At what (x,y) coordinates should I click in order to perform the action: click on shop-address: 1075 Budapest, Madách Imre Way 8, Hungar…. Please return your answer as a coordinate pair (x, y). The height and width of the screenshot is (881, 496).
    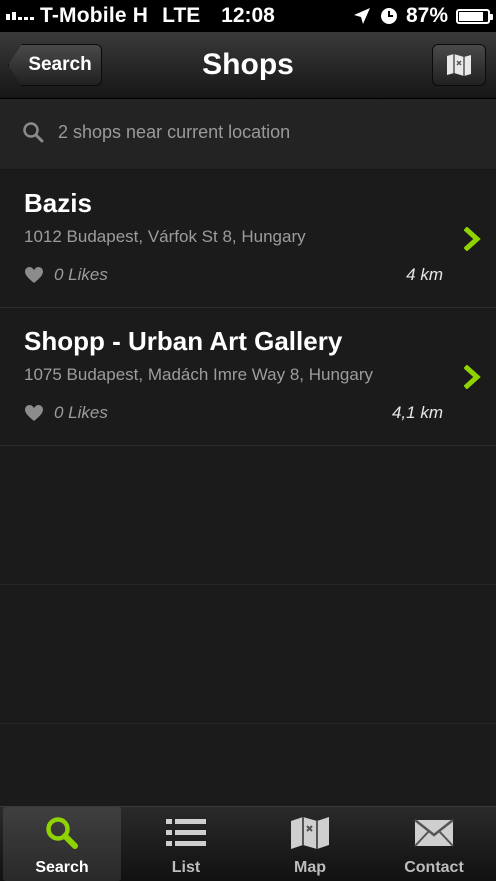
    Looking at the image, I should click on (198, 374).